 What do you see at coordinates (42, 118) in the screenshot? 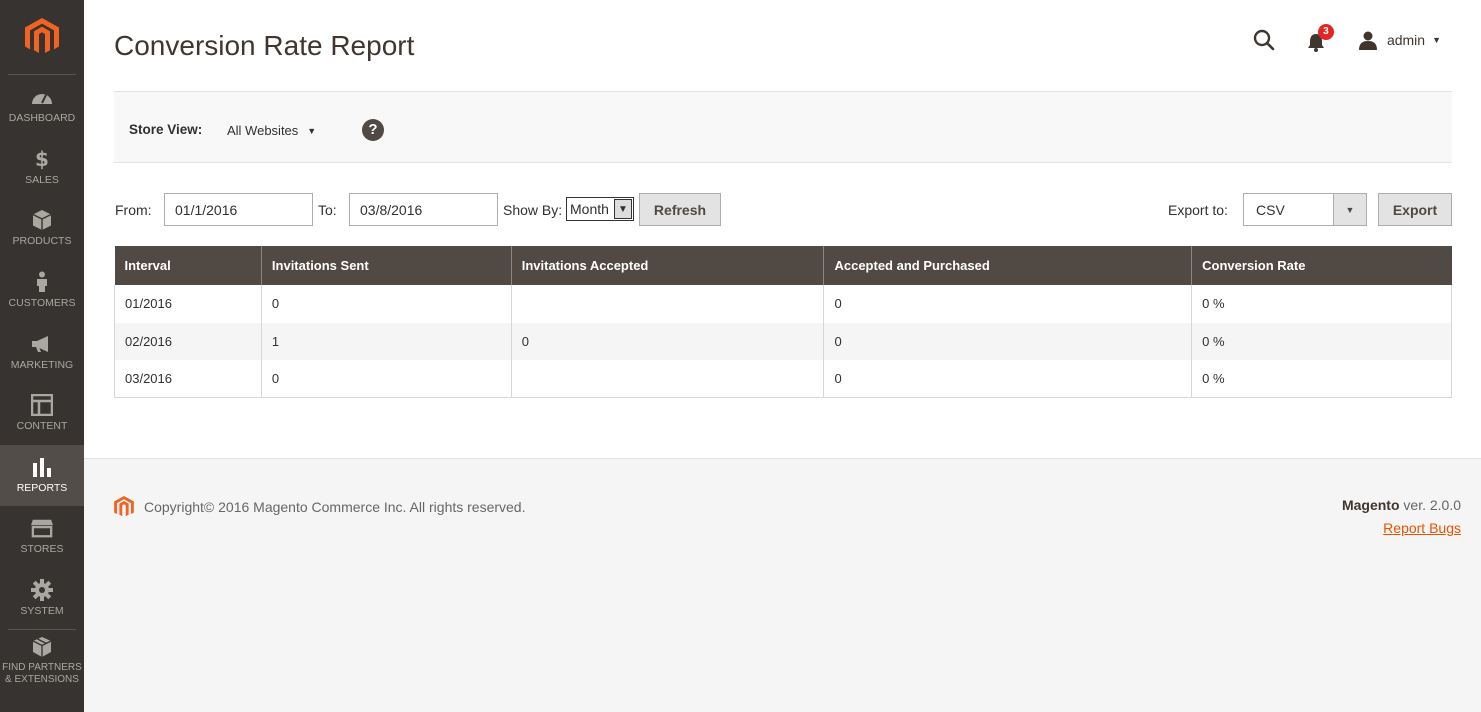
I see `sidebar-item-label: DASHBOARD` at bounding box center [42, 118].